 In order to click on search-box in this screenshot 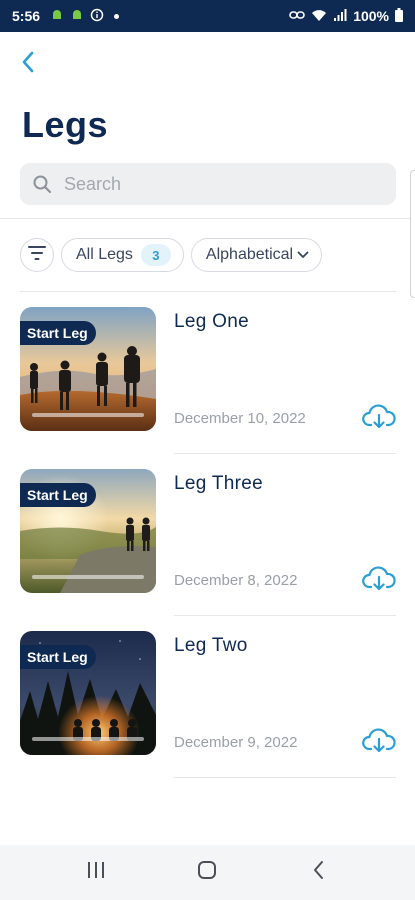, I will do `click(208, 184)`.